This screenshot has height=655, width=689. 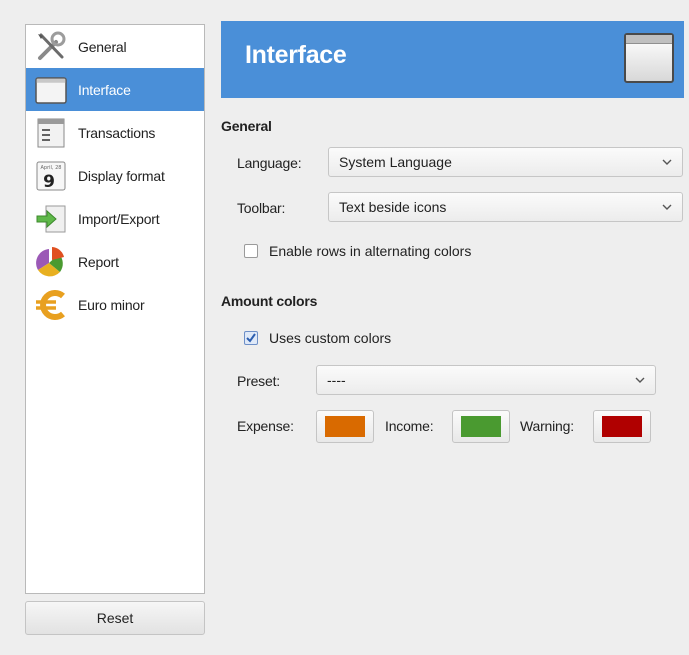 What do you see at coordinates (121, 175) in the screenshot?
I see `sidebar-item-label: Display format` at bounding box center [121, 175].